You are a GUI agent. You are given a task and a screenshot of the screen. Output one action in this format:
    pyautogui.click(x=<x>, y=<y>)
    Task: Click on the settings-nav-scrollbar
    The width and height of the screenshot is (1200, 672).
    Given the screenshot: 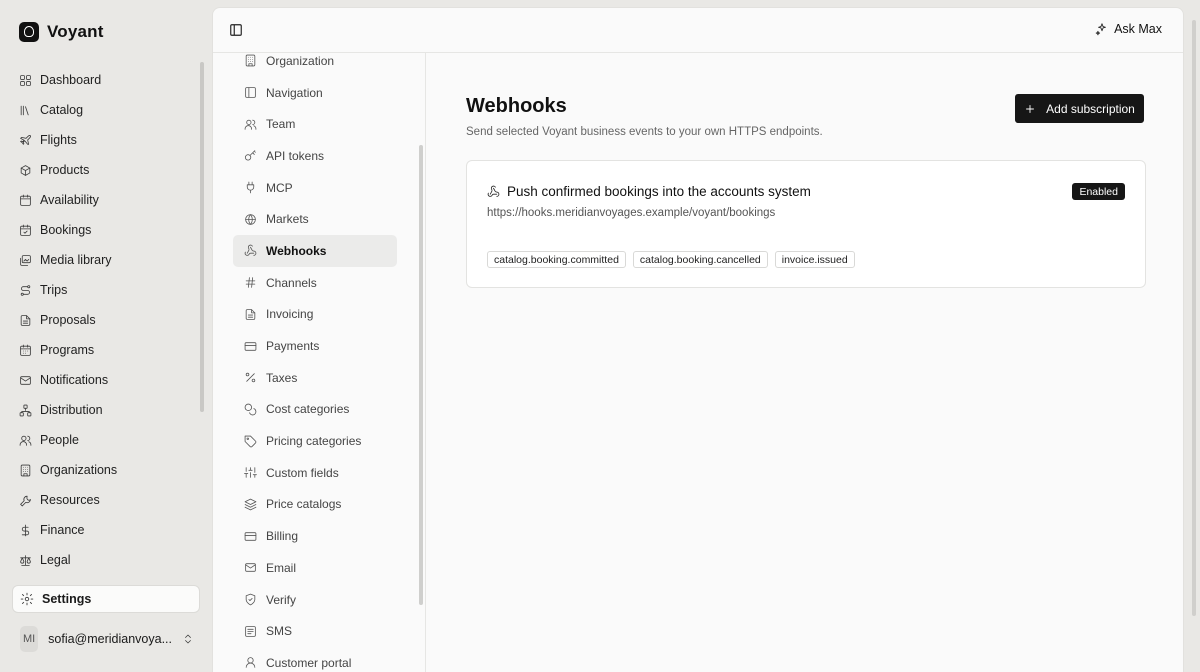 What is the action you would take?
    pyautogui.click(x=421, y=375)
    